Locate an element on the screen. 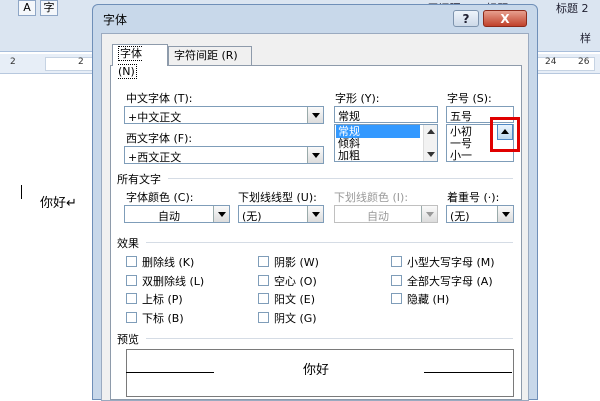 This screenshot has height=401, width=600. strikethrough-label: 删除线 (K) is located at coordinates (168, 262).